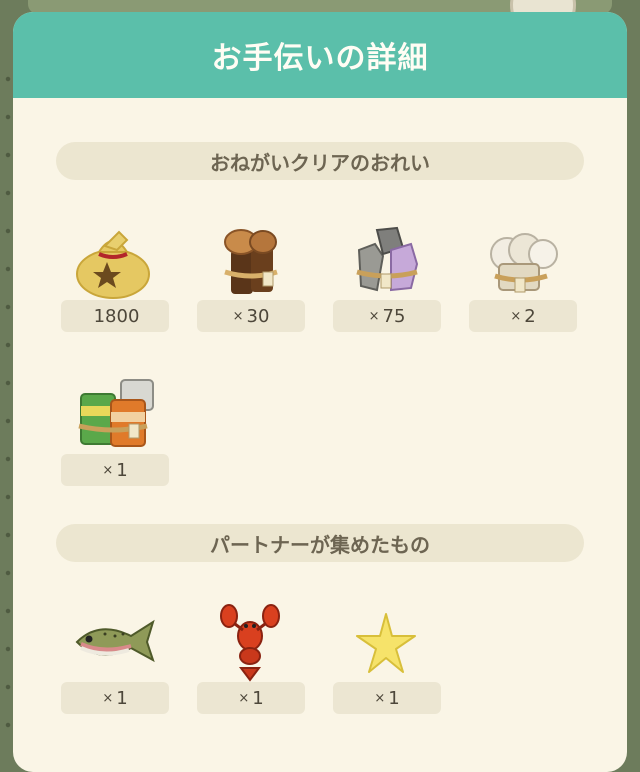  I want to click on reward-count-badge: × 2, so click(523, 316).